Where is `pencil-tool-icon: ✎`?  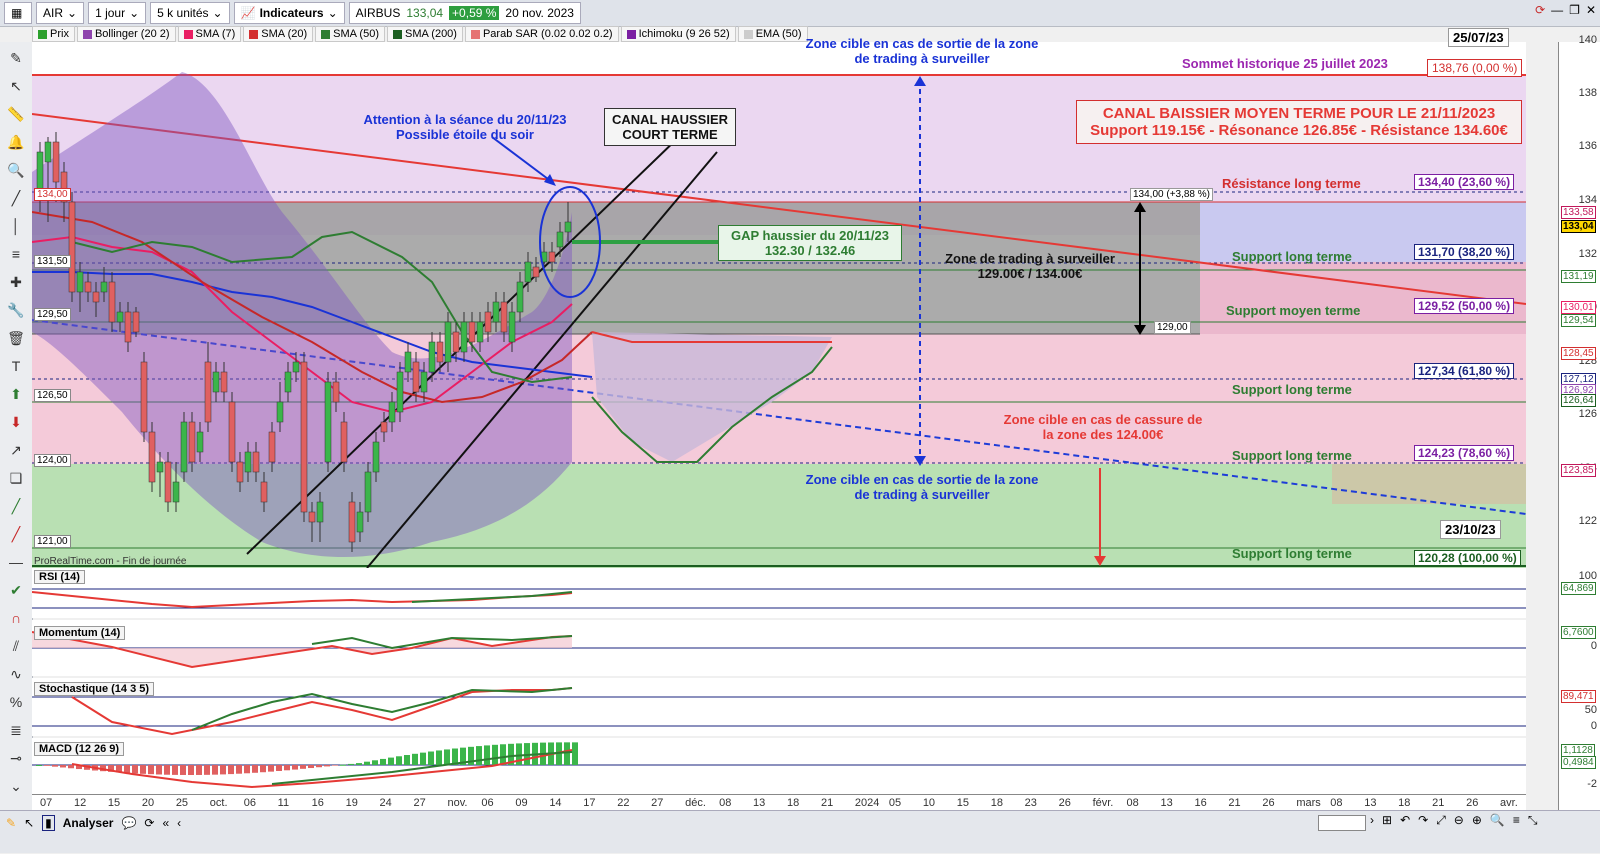
pencil-tool-icon: ✎ is located at coordinates (11, 823).